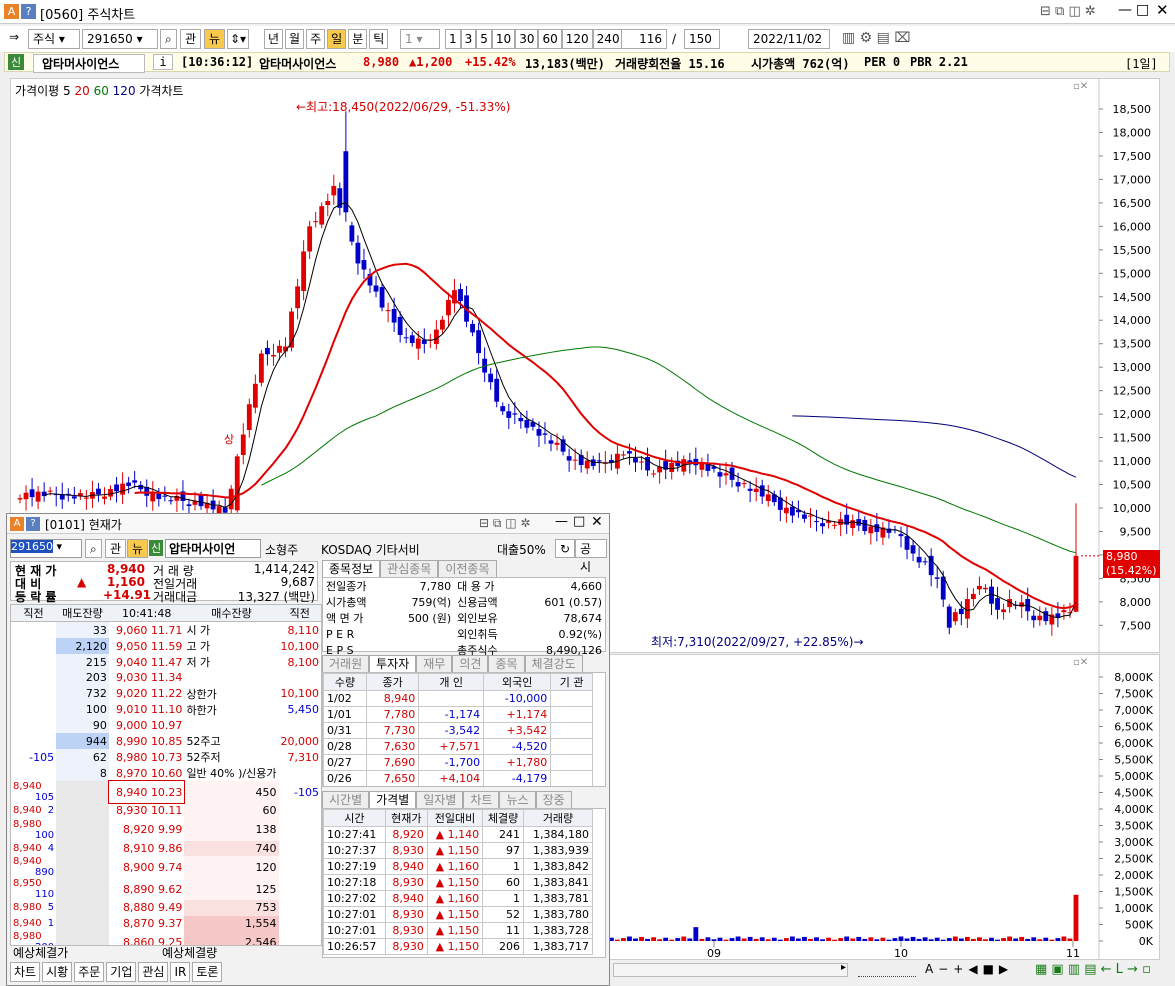 The height and width of the screenshot is (986, 1175). Describe the element at coordinates (458, 866) in the screenshot. I see `grid-row: 10:27:19 8,940 ▲ 1,160 1 1,383,842` at that location.